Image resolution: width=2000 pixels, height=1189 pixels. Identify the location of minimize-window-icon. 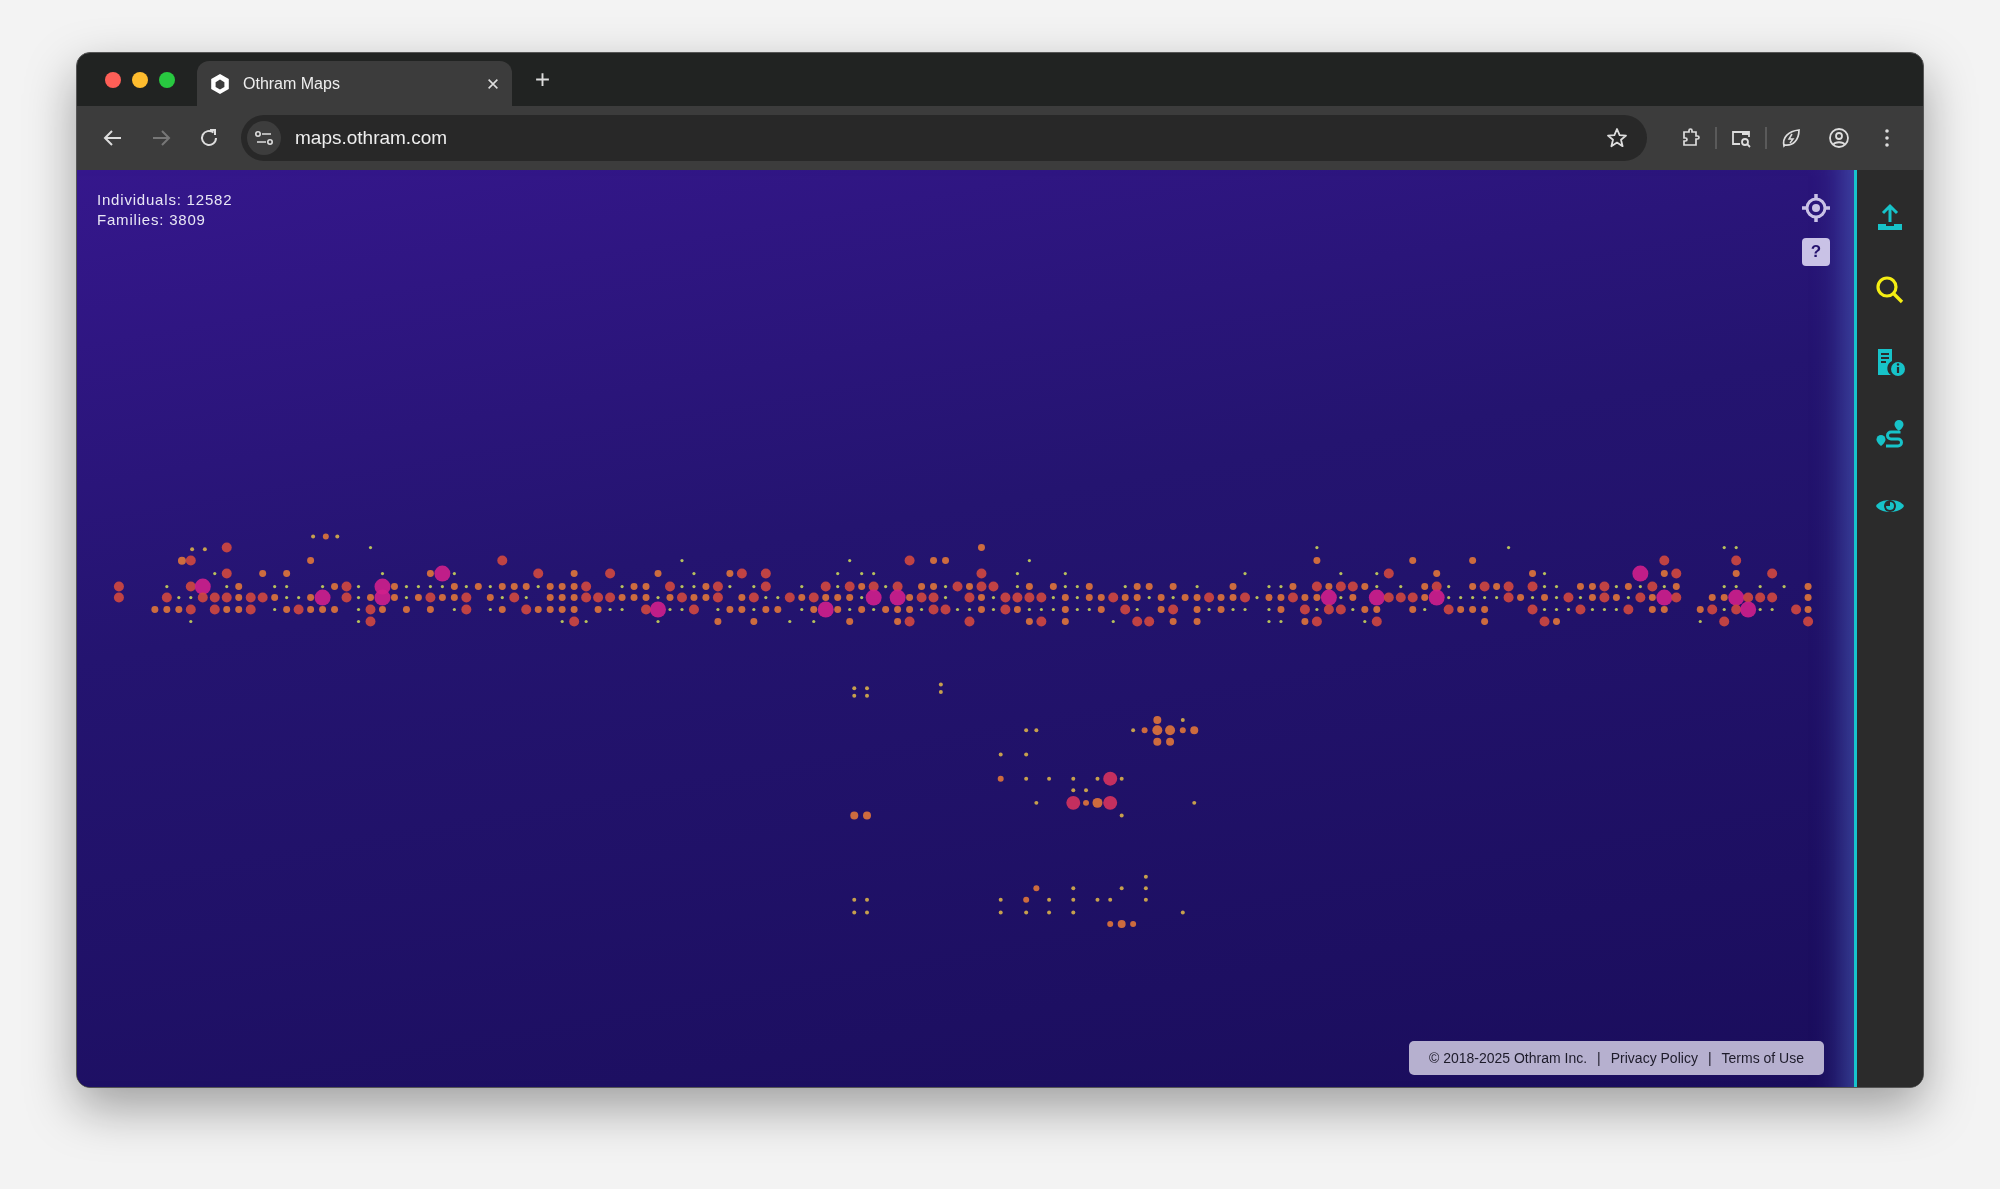
(140, 79).